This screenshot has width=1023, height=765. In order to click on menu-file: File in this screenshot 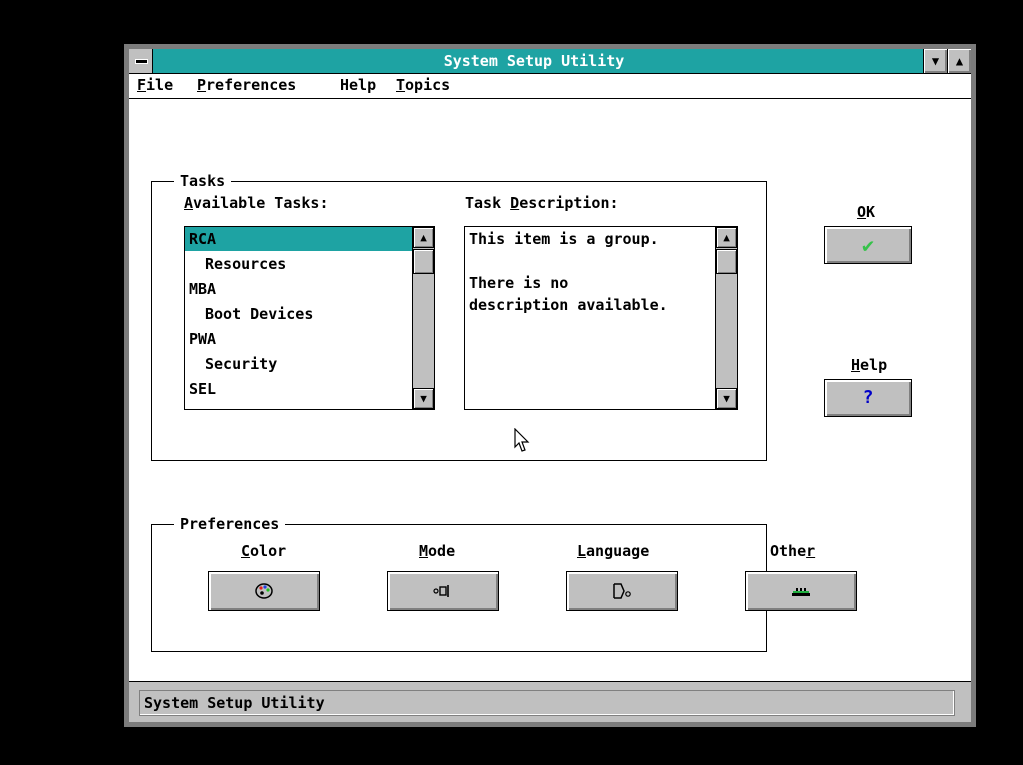, I will do `click(155, 85)`.